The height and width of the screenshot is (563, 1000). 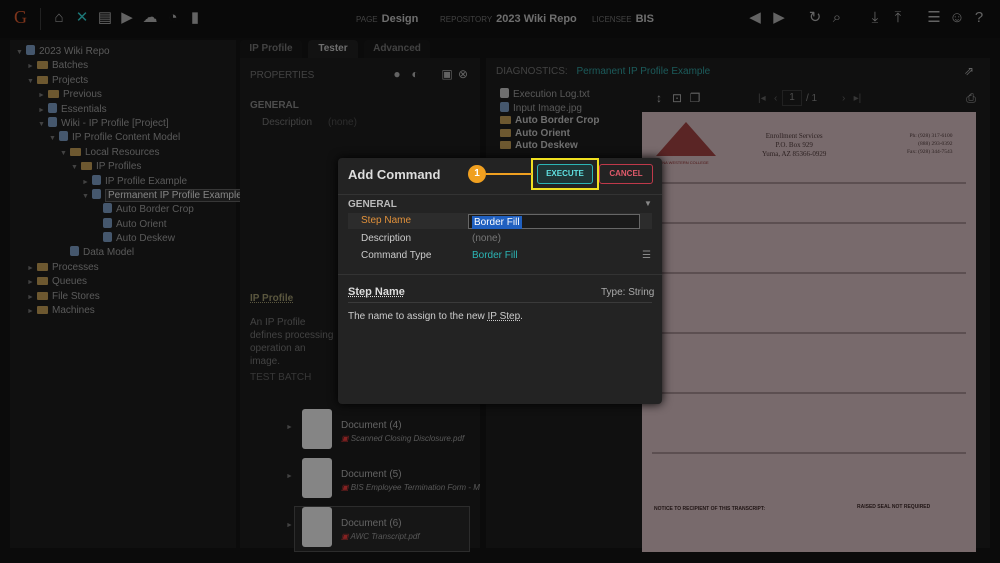 What do you see at coordinates (626, 174) in the screenshot?
I see `cancel-button: CANCEL` at bounding box center [626, 174].